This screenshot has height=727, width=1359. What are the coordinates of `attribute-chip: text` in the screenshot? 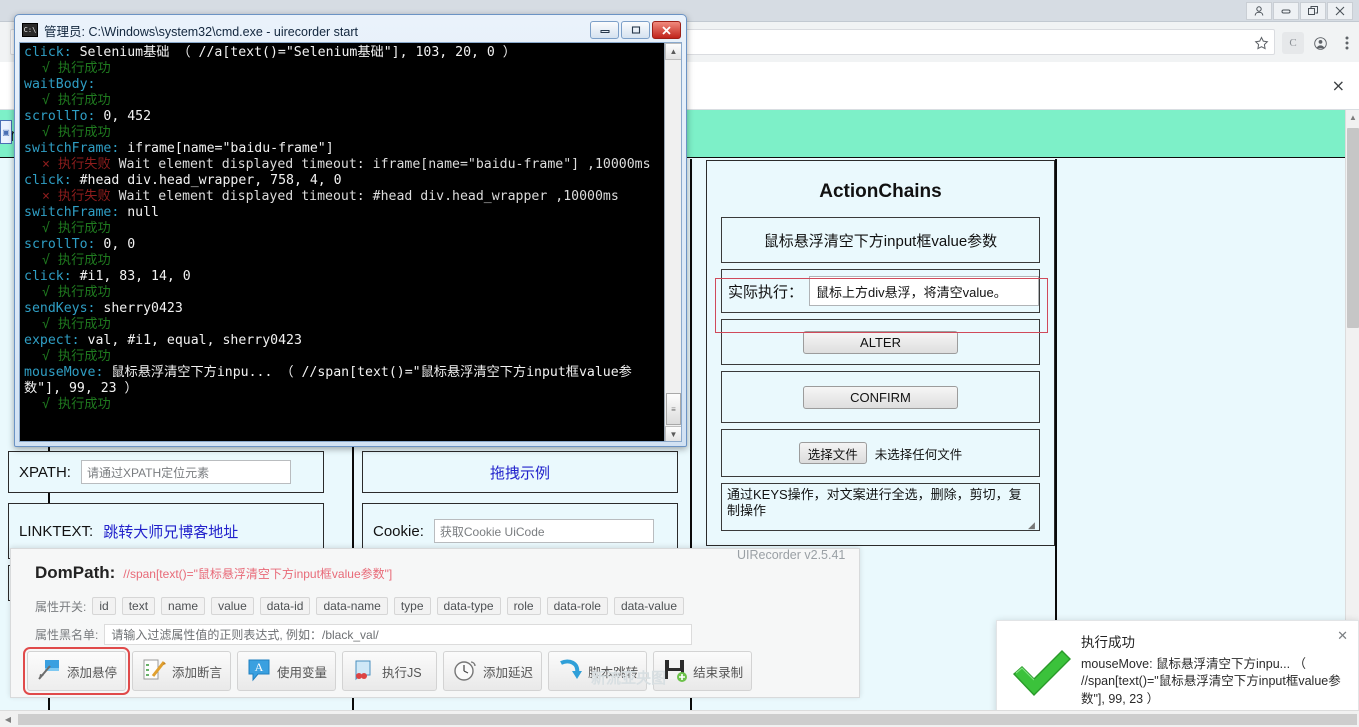 It's located at (138, 606).